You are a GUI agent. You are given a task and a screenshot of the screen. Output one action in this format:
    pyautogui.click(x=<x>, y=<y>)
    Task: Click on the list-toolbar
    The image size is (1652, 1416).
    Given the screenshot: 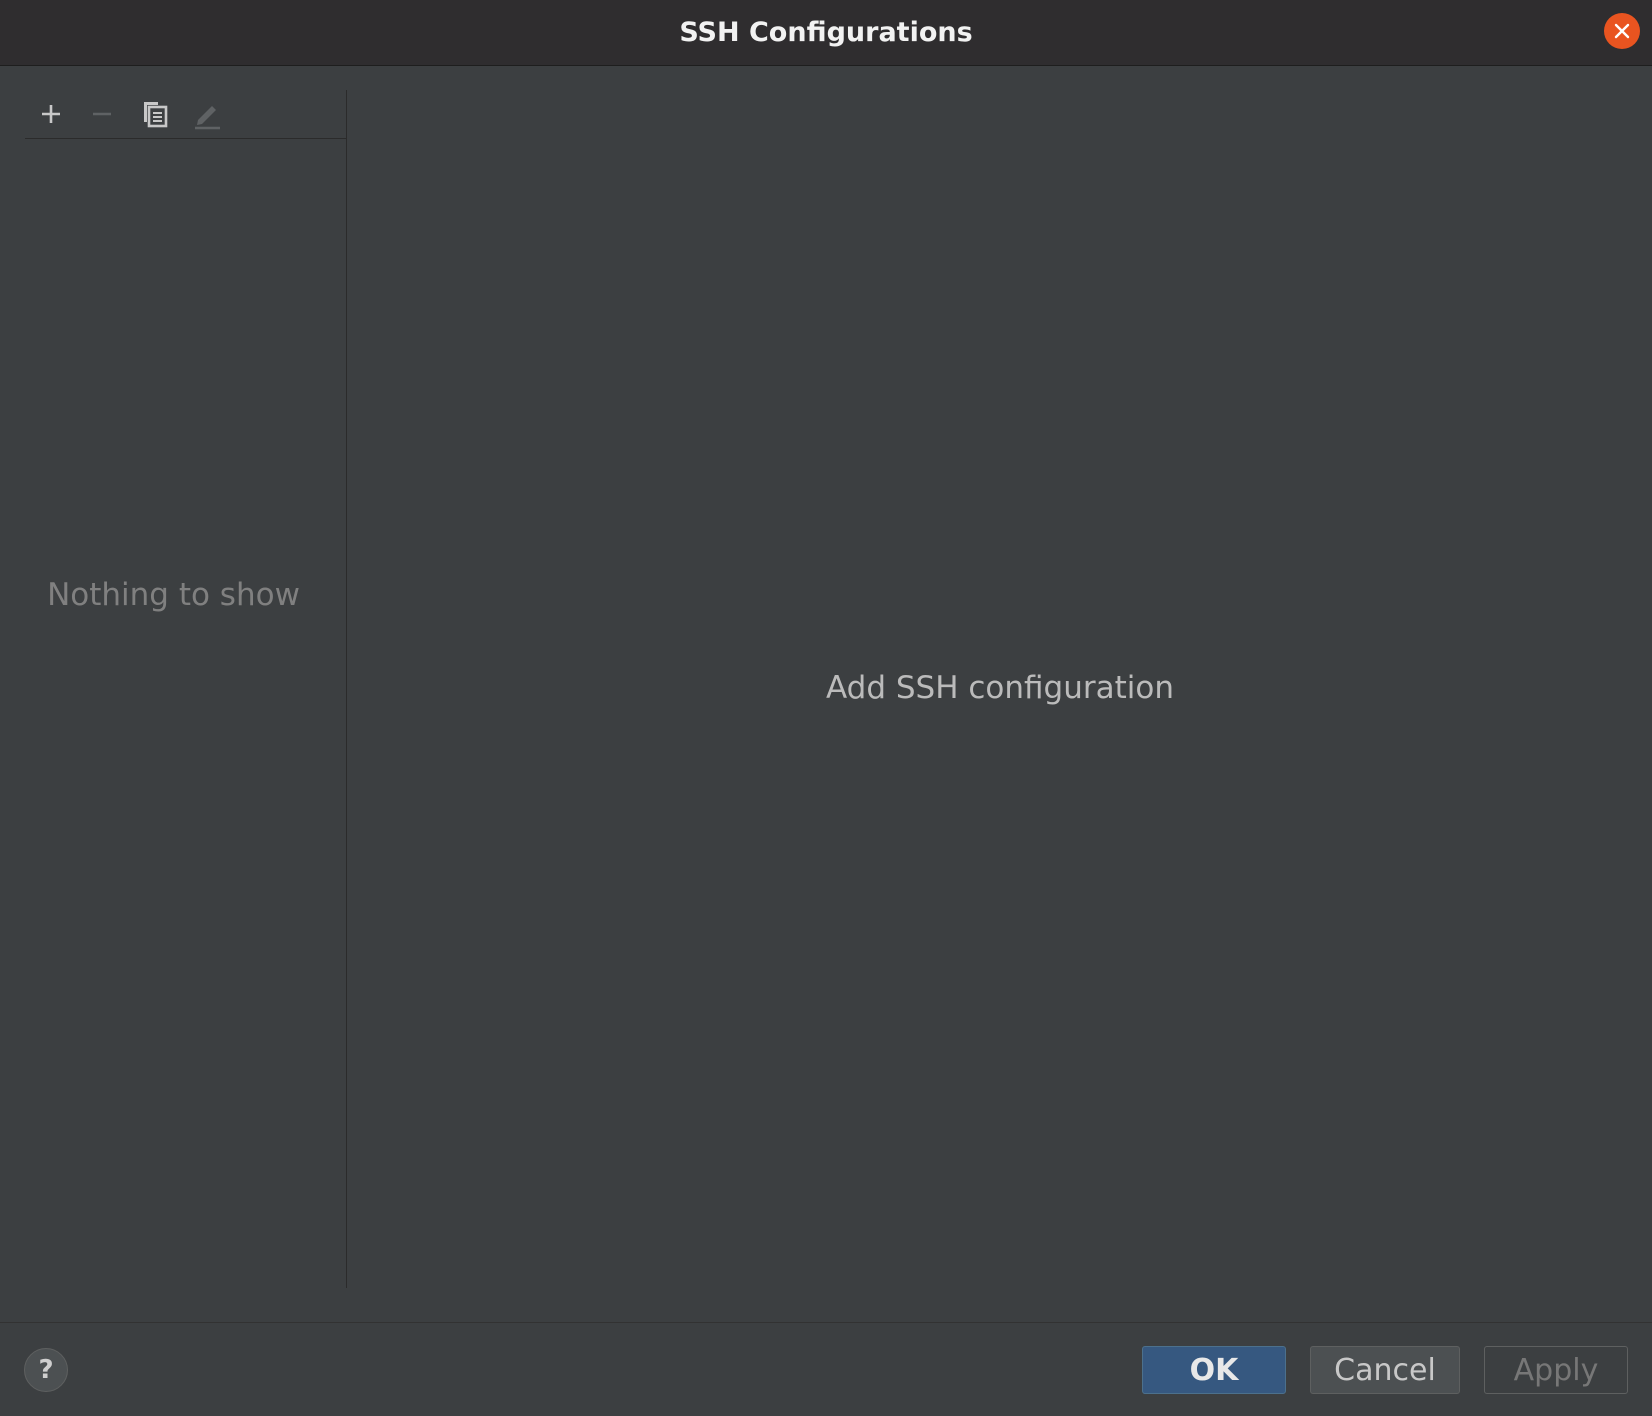 What is the action you would take?
    pyautogui.click(x=186, y=115)
    